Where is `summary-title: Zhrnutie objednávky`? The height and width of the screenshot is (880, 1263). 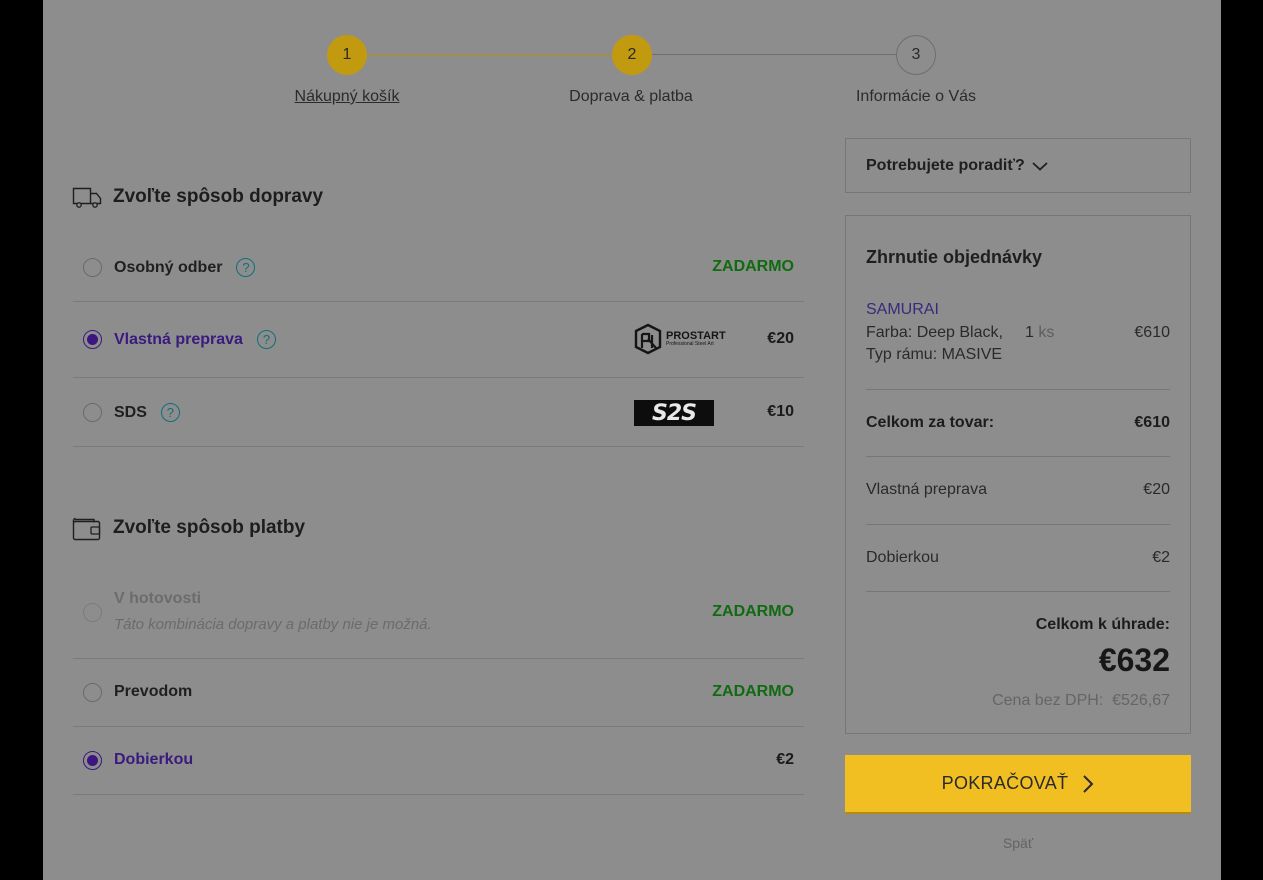 summary-title: Zhrnutie objednávky is located at coordinates (954, 257).